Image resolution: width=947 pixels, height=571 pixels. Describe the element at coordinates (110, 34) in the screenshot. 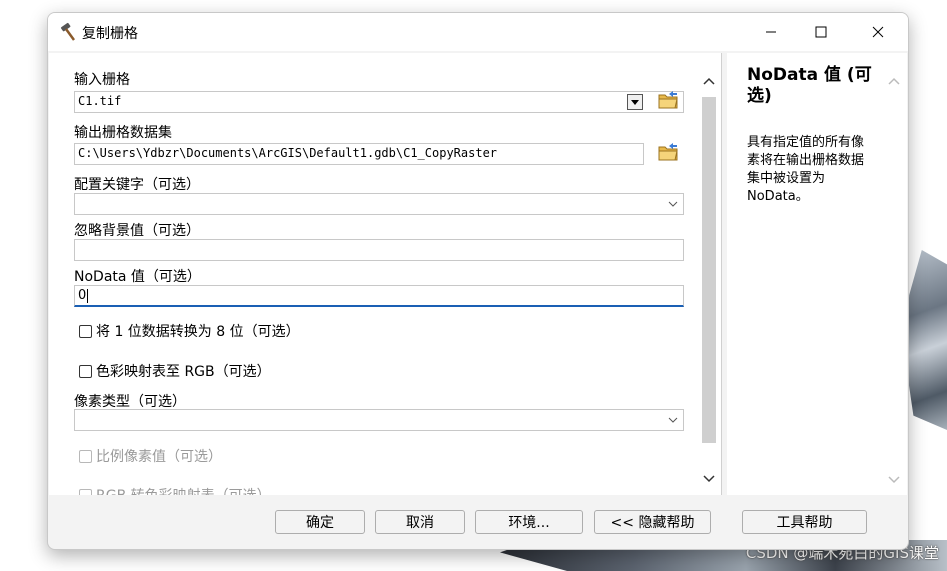

I see `window-title: 复制栅格` at that location.